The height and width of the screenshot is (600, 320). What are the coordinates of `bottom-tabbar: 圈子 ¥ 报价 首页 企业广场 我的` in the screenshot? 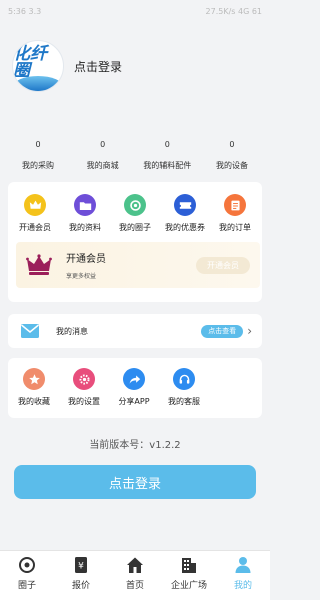 It's located at (135, 575).